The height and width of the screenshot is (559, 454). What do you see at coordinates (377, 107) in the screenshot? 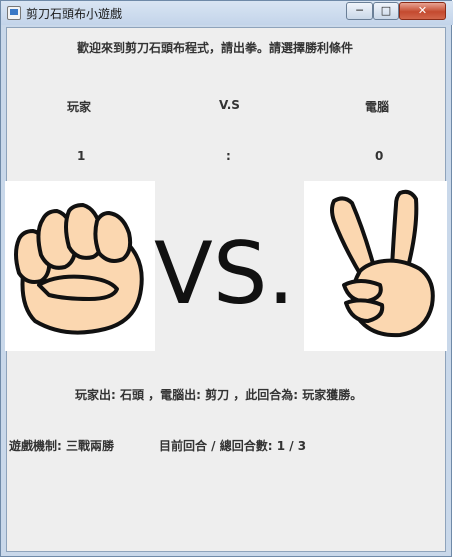
I see `computer-label: 電腦` at bounding box center [377, 107].